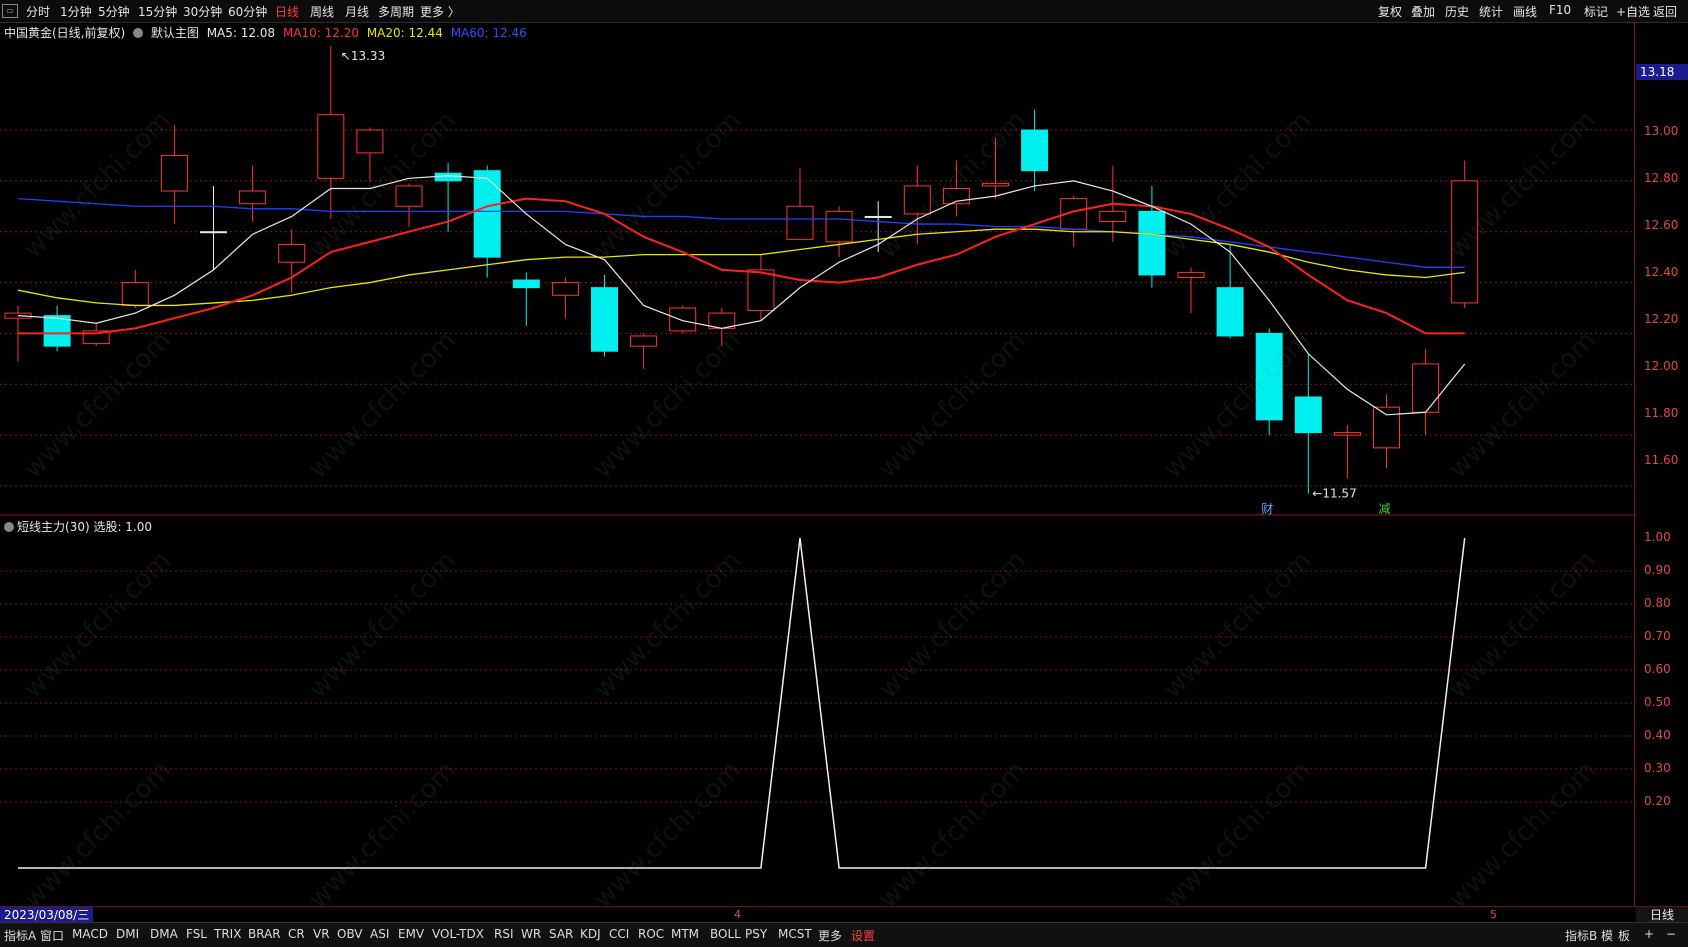 The height and width of the screenshot is (947, 1688). What do you see at coordinates (363, 56) in the screenshot?
I see `high-annotation: ↖13.33` at bounding box center [363, 56].